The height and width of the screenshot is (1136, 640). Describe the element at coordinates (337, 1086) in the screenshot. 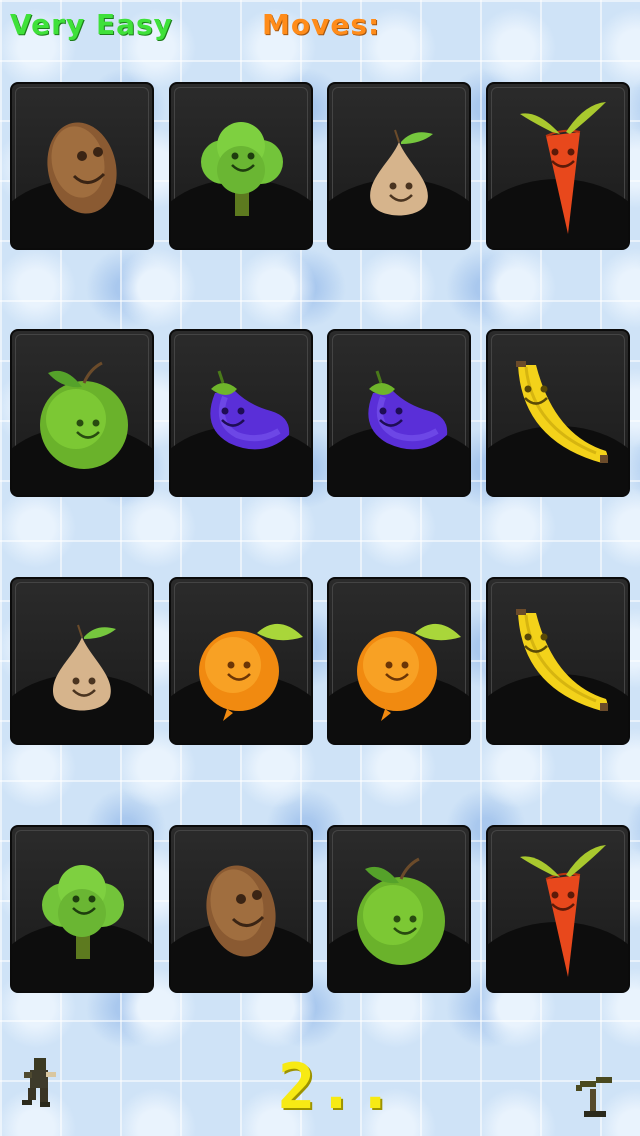

I see `countdown-text: 2..` at that location.